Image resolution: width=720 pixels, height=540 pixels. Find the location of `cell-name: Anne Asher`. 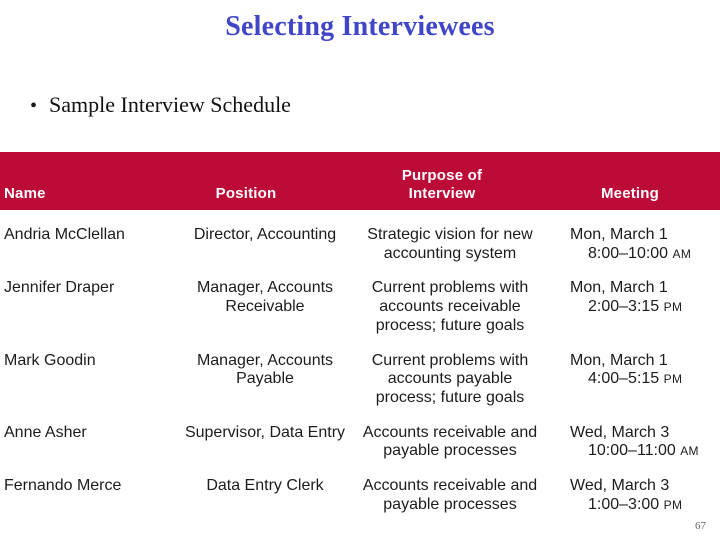

cell-name: Anne Asher is located at coordinates (45, 432).